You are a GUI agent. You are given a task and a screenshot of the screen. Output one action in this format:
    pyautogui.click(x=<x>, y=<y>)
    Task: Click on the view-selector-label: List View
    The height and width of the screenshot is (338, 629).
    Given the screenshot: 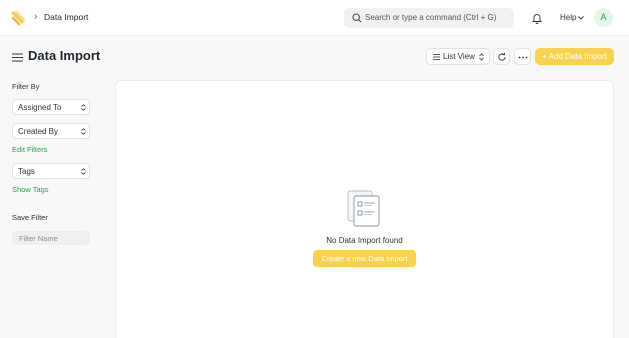 What is the action you would take?
    pyautogui.click(x=459, y=56)
    